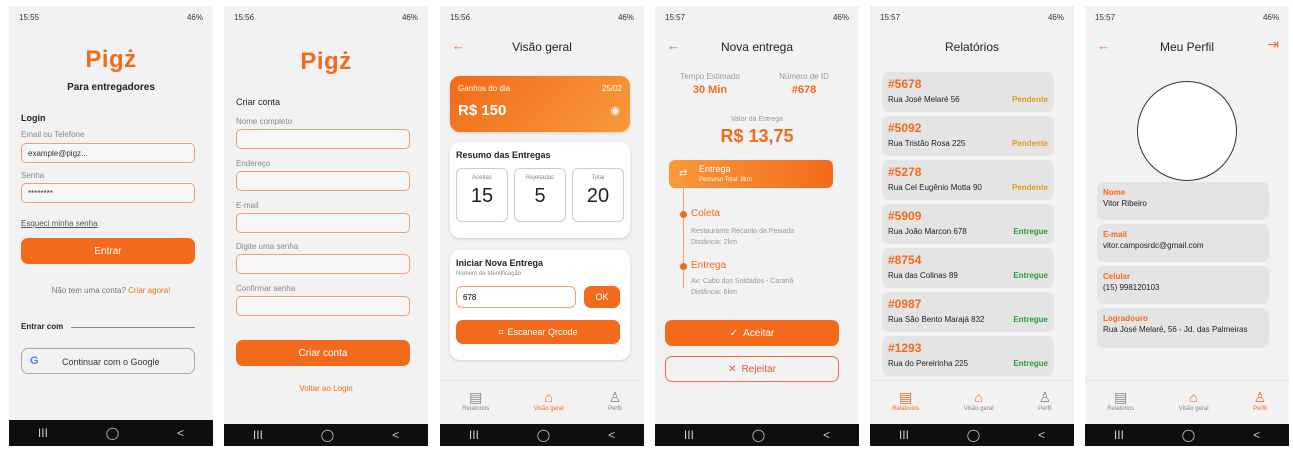 The width and height of the screenshot is (1293, 456). Describe the element at coordinates (752, 333) in the screenshot. I see `accept-button: ✓ Aceitar` at that location.